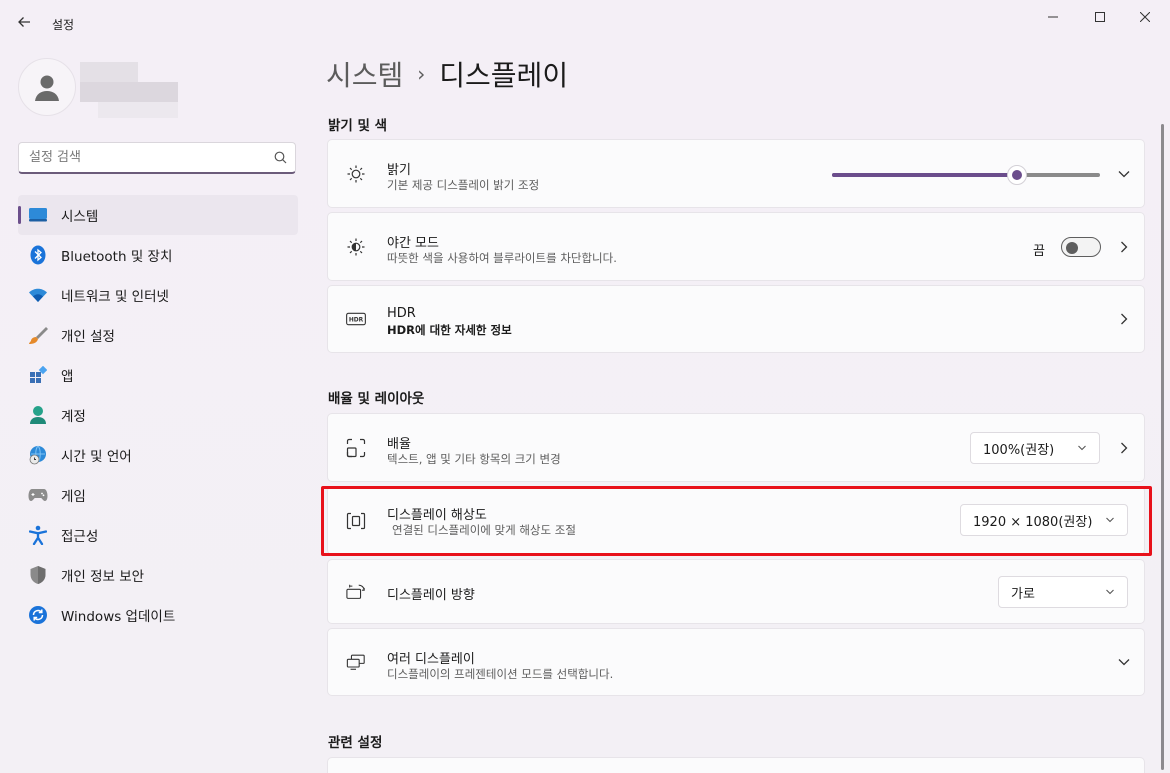 This screenshot has width=1170, height=773. What do you see at coordinates (736, 246) in the screenshot?
I see `night-light-card: 야간 모드 따뜻한 색을 사용하여 블루라이트를 차단합니다. 끔` at bounding box center [736, 246].